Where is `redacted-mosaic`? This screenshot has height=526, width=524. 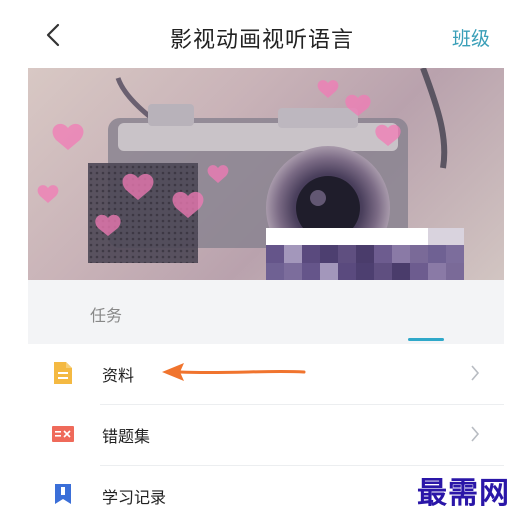 redacted-mosaic is located at coordinates (365, 254).